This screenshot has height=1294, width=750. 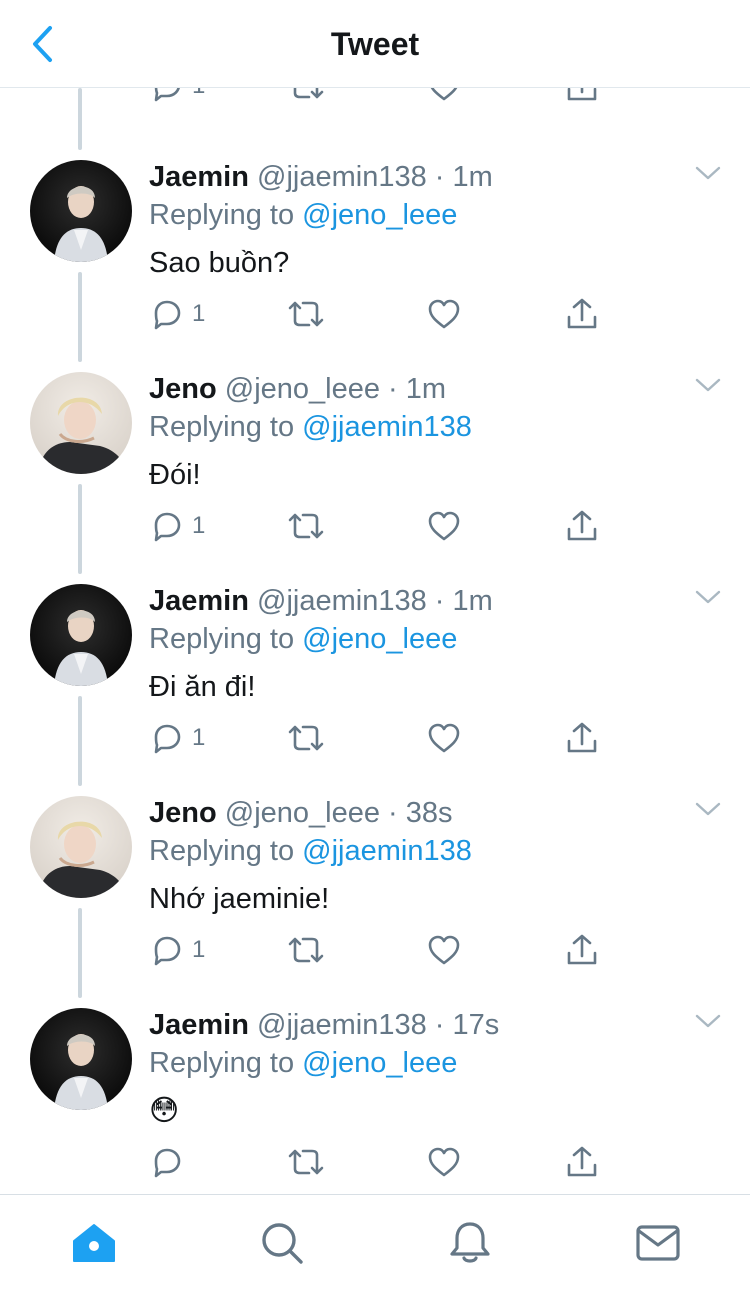 What do you see at coordinates (239, 899) in the screenshot?
I see `tweet-text: Nhớ jaeminie!` at bounding box center [239, 899].